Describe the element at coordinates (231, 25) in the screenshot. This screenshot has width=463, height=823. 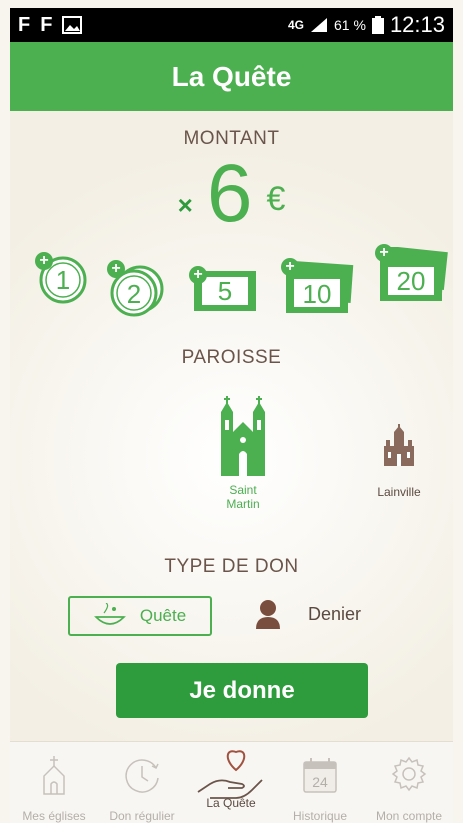
I see `status-bar: F F 4G 61 % 12:13` at that location.